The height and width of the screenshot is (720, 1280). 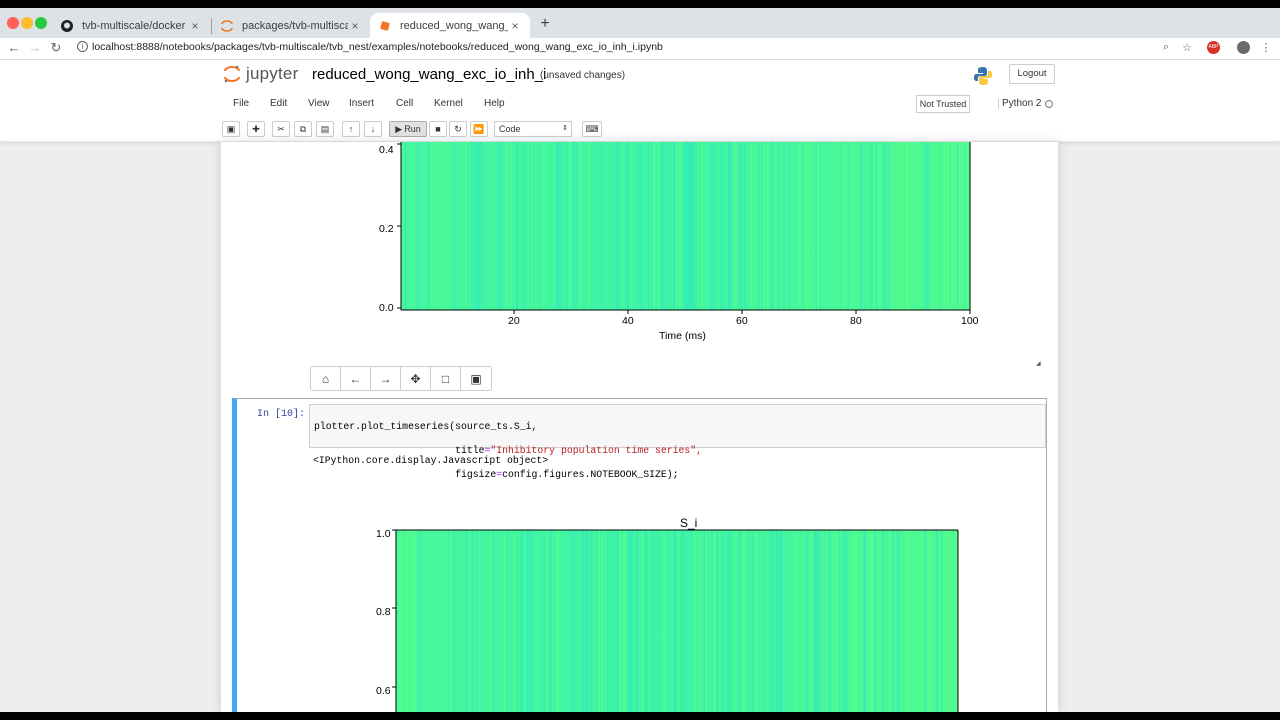 What do you see at coordinates (82, 46) in the screenshot?
I see `info-icon: i` at bounding box center [82, 46].